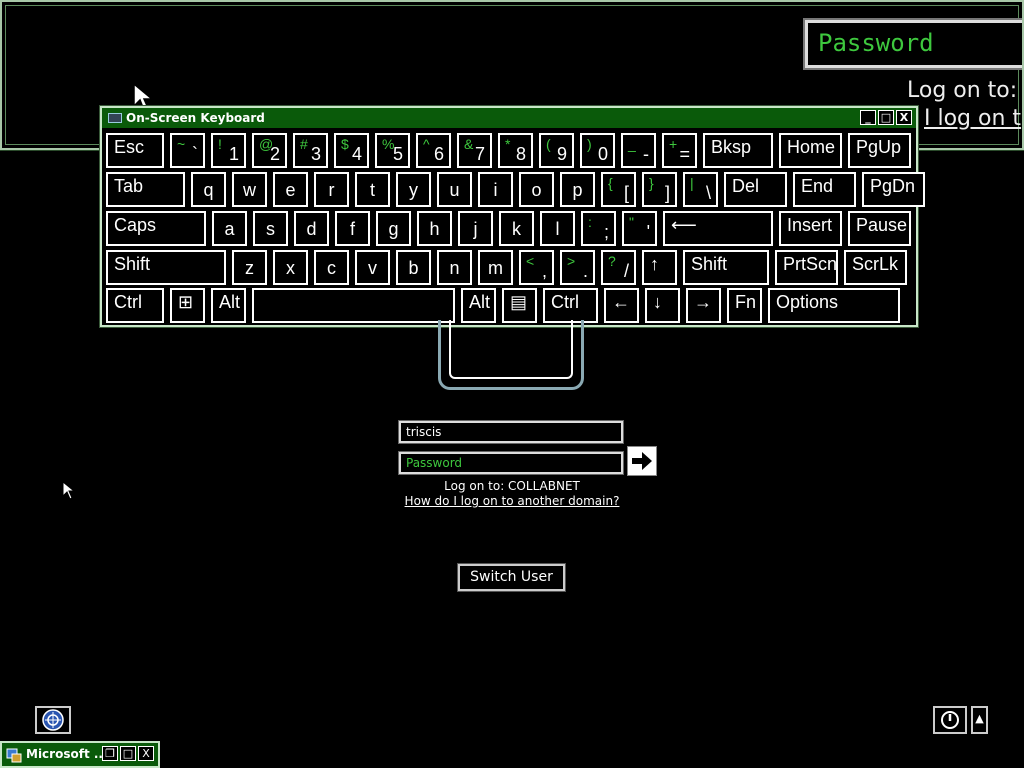 This screenshot has height=768, width=1024. Describe the element at coordinates (372, 267) in the screenshot. I see `key-v: v` at that location.